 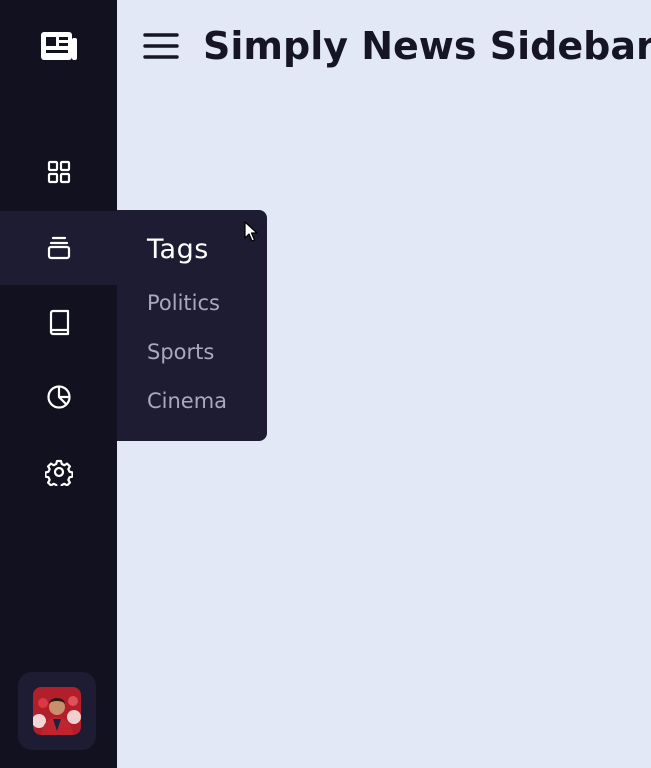 I want to click on flyout-link-cinema: Cinema, so click(x=187, y=401).